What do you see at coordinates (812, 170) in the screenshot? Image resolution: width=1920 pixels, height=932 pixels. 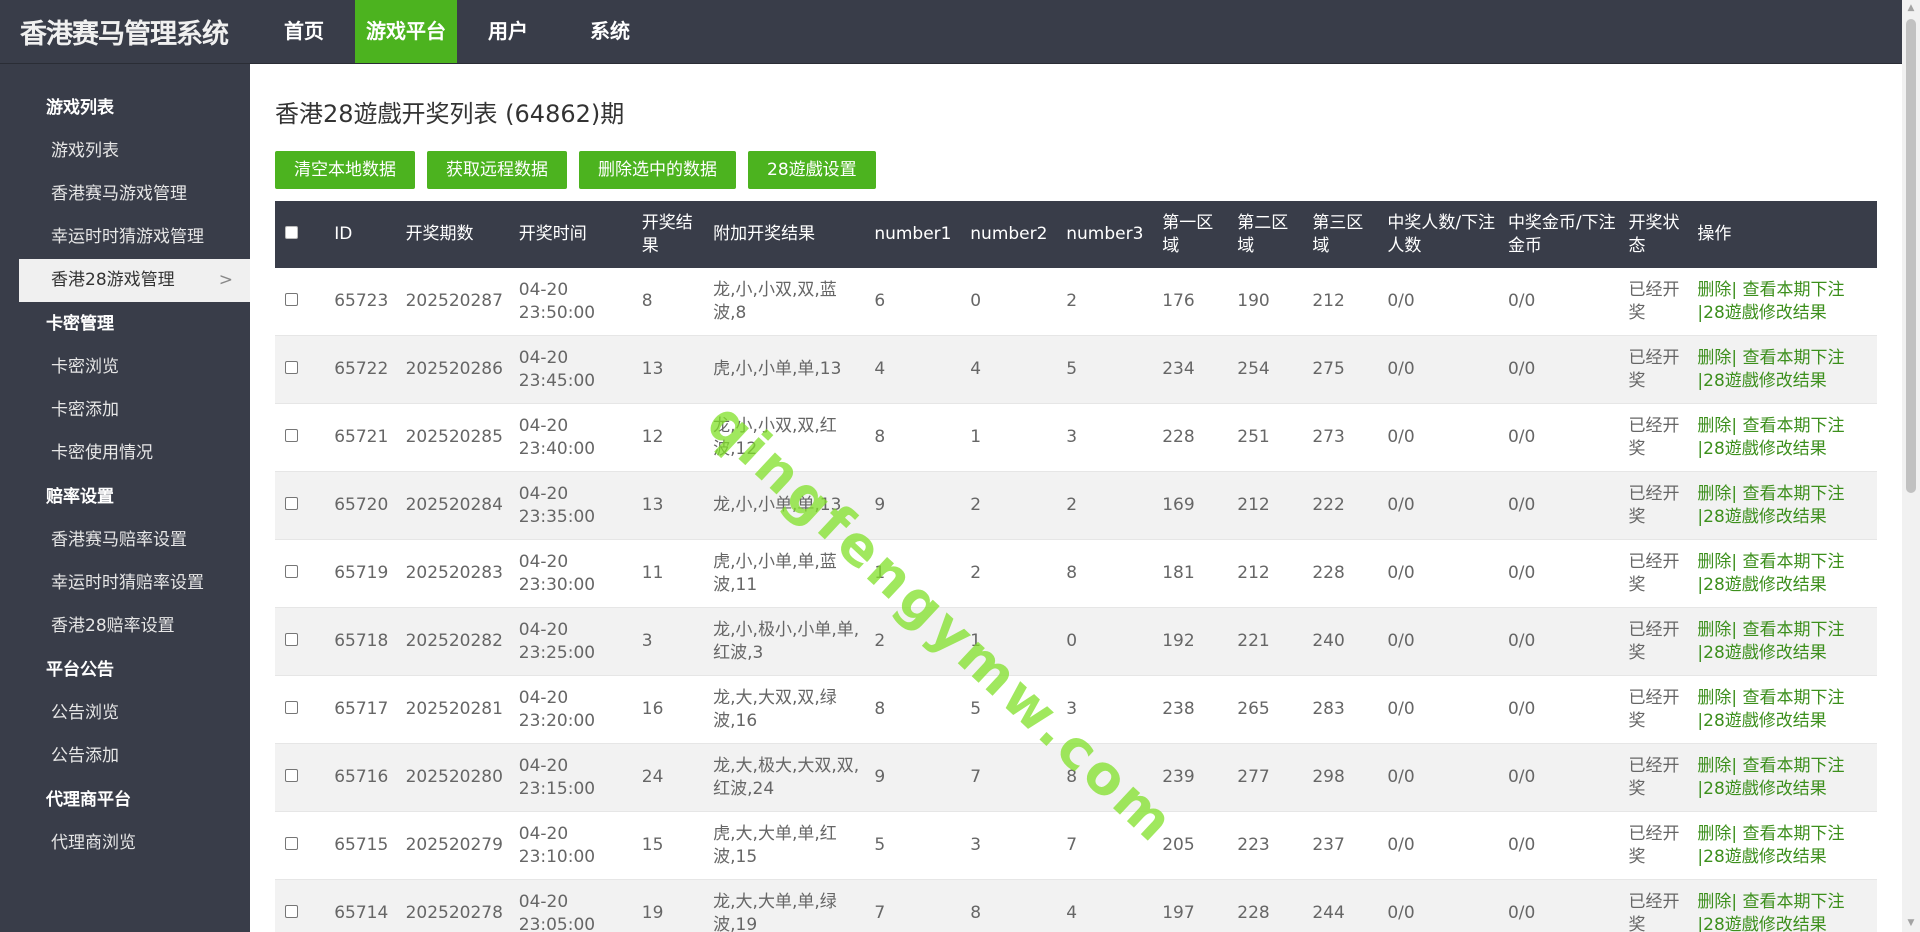 I see `game28-settings-button: 28遊戲设置` at bounding box center [812, 170].